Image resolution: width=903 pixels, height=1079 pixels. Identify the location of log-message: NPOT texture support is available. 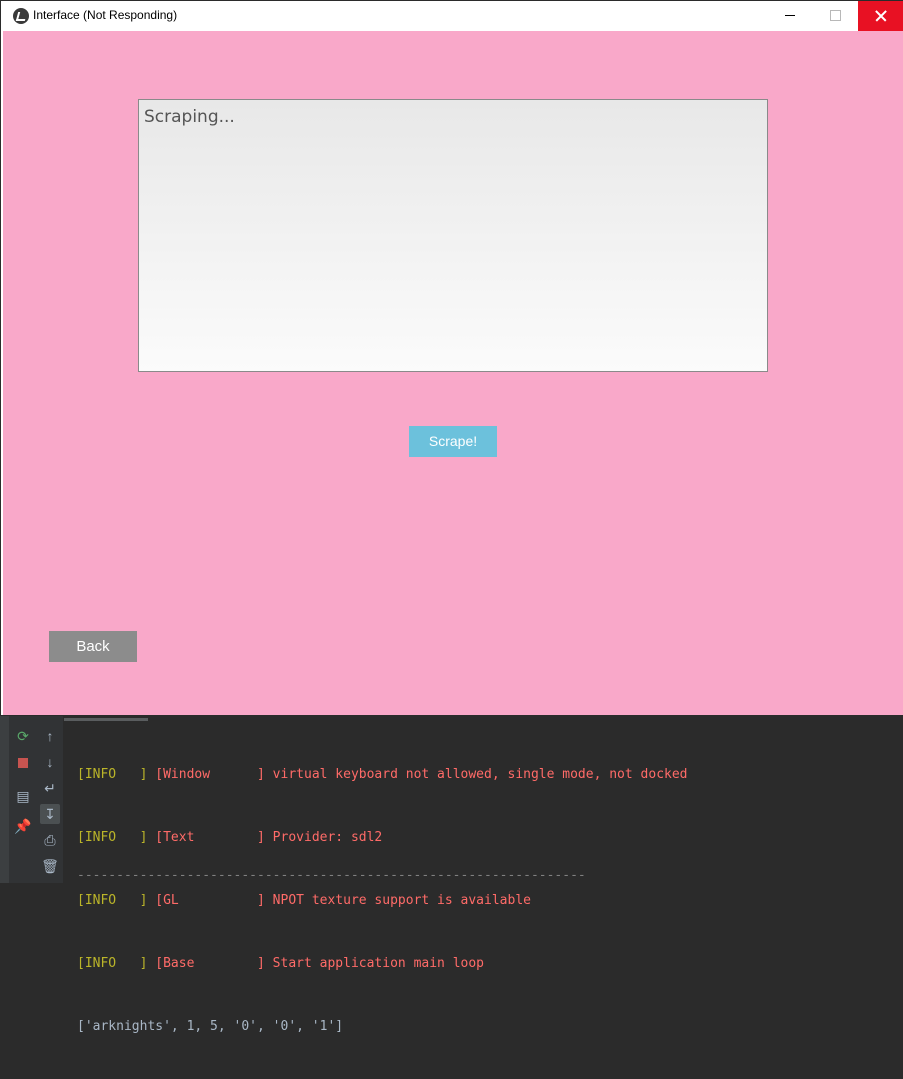
(397, 900).